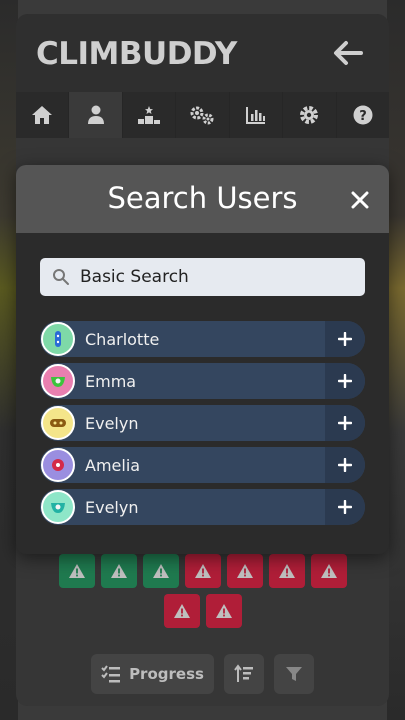  What do you see at coordinates (111, 381) in the screenshot?
I see `user-name: Emma` at bounding box center [111, 381].